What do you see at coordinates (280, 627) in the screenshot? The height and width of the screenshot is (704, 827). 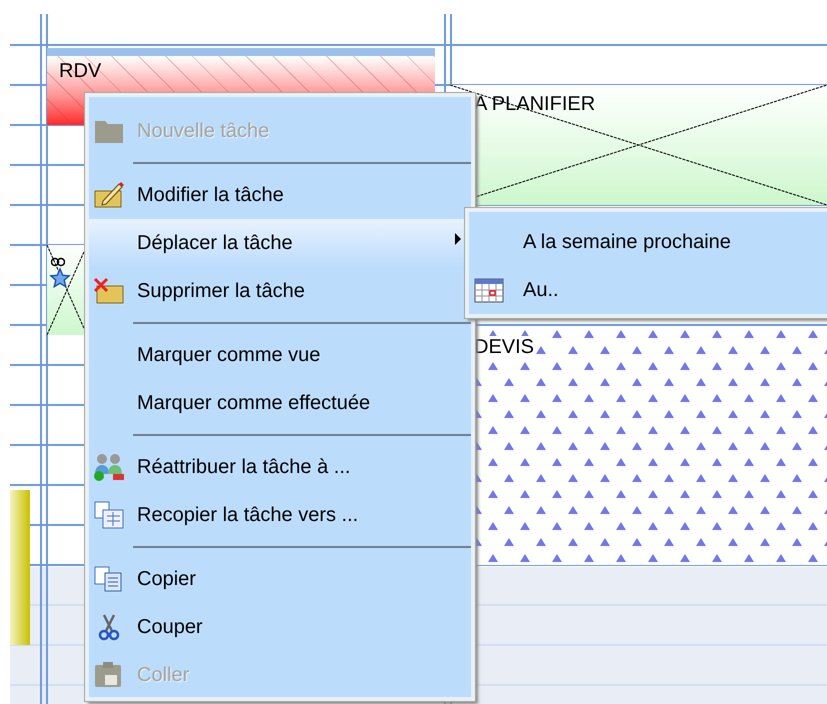 I see `menu-item: Couper` at bounding box center [280, 627].